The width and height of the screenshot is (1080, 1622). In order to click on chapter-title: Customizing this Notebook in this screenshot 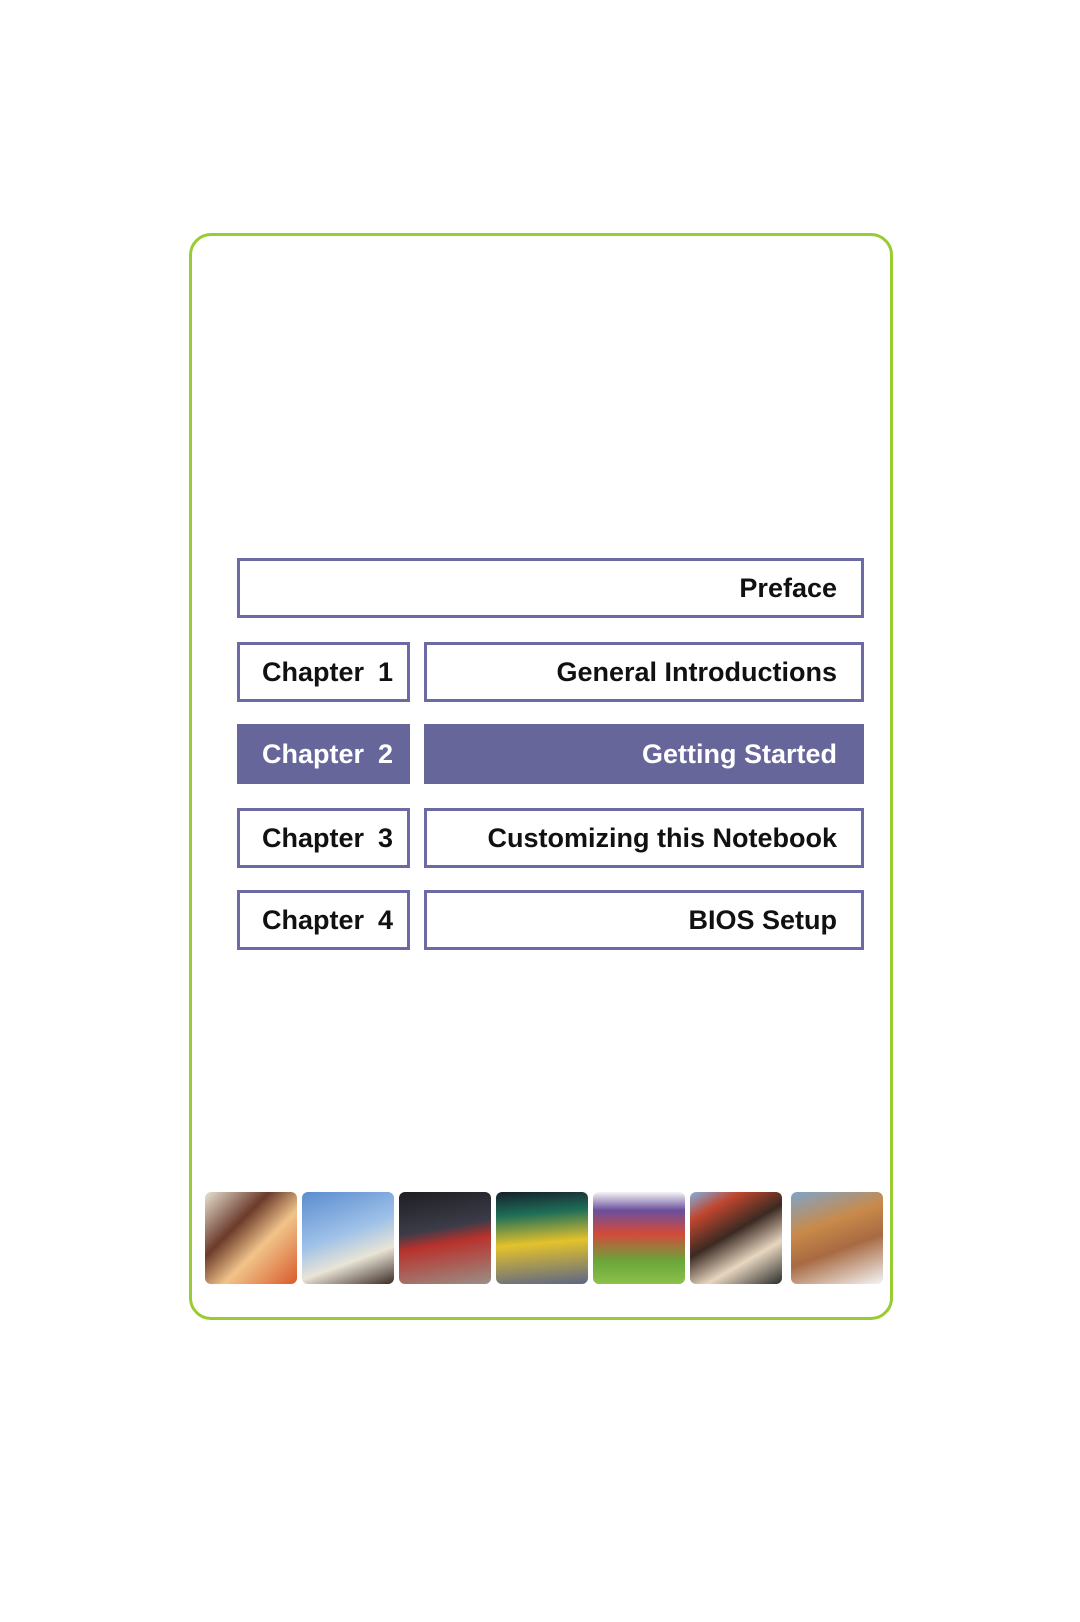, I will do `click(662, 837)`.